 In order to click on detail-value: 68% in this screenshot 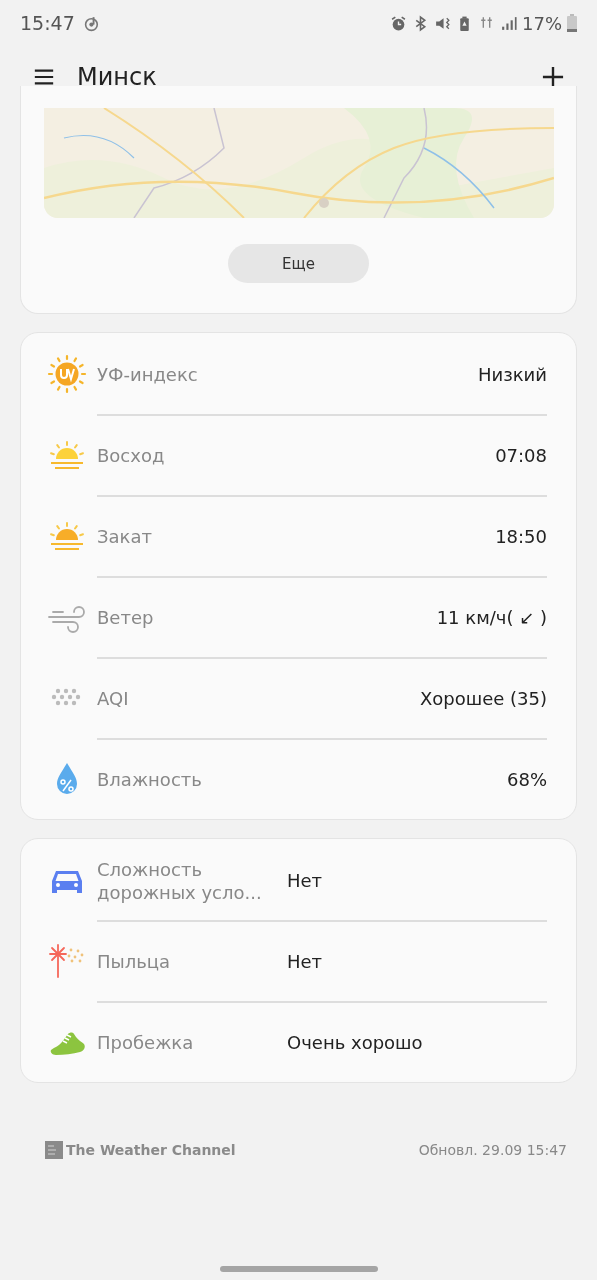, I will do `click(527, 779)`.